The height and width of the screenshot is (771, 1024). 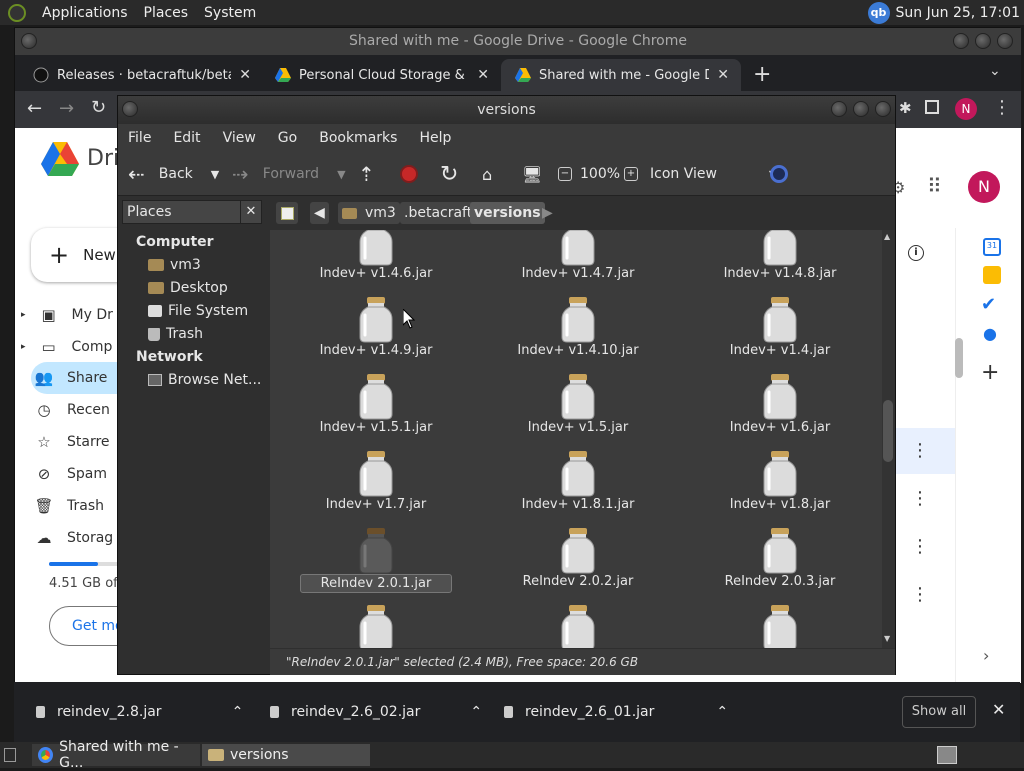 I want to click on download-item: reindev_2.6_02.jar ⌃, so click(x=376, y=712).